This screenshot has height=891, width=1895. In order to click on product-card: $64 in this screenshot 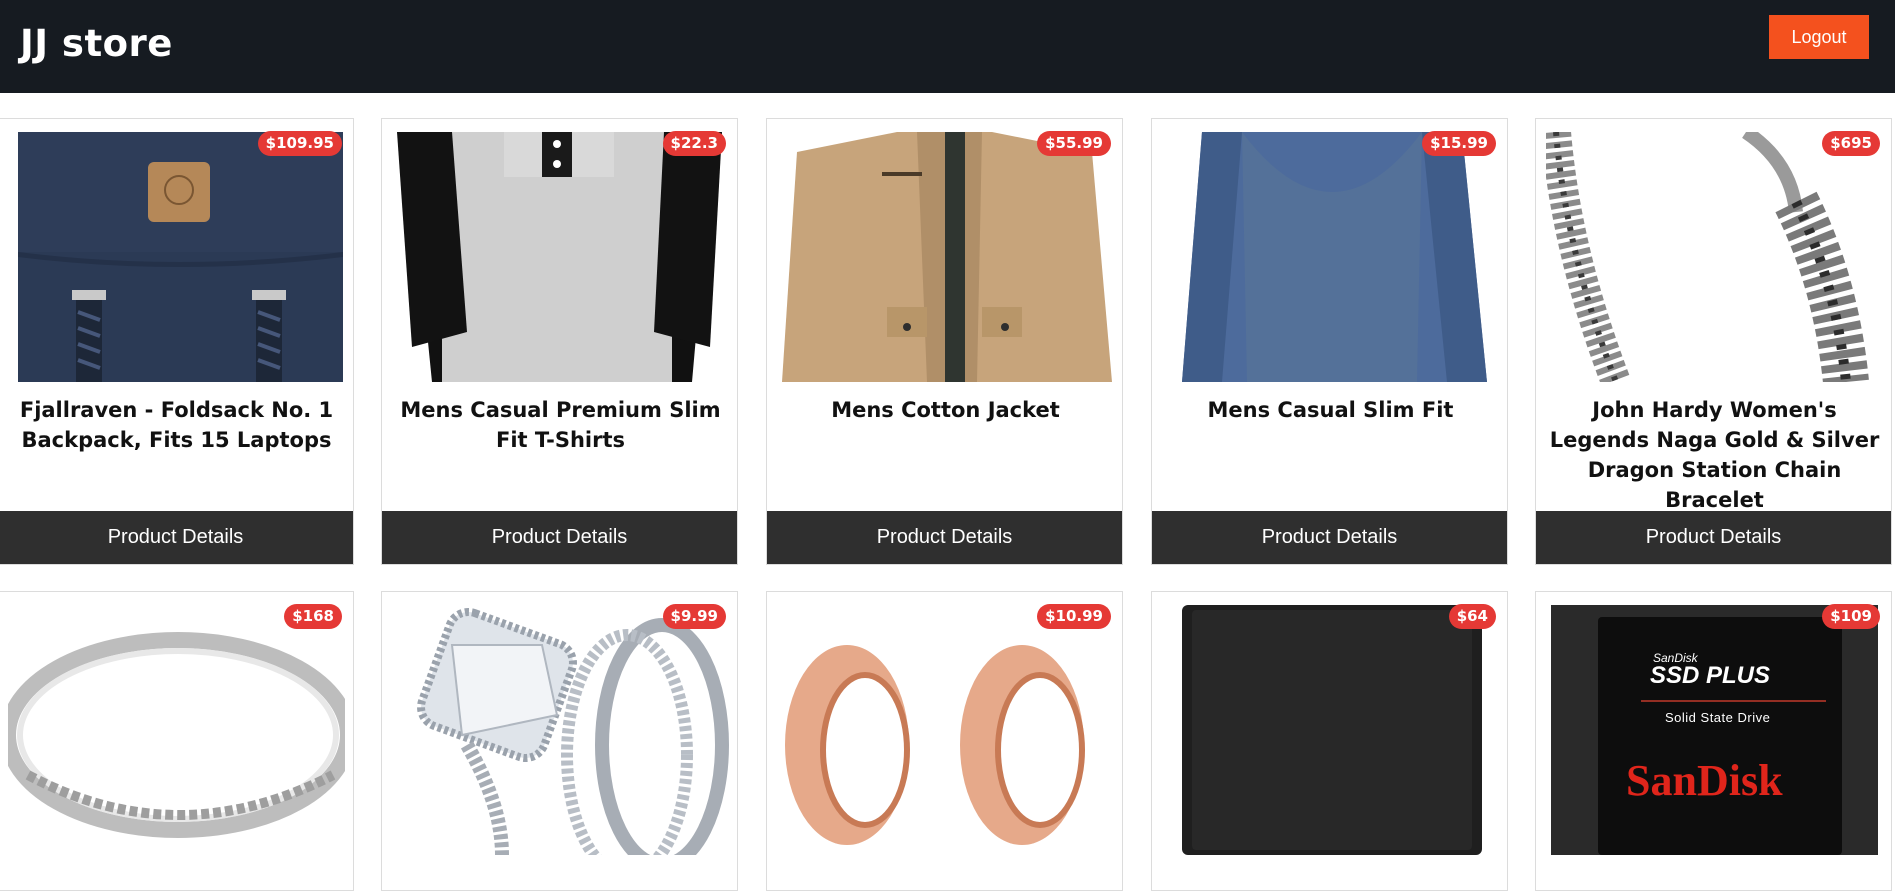, I will do `click(1329, 741)`.